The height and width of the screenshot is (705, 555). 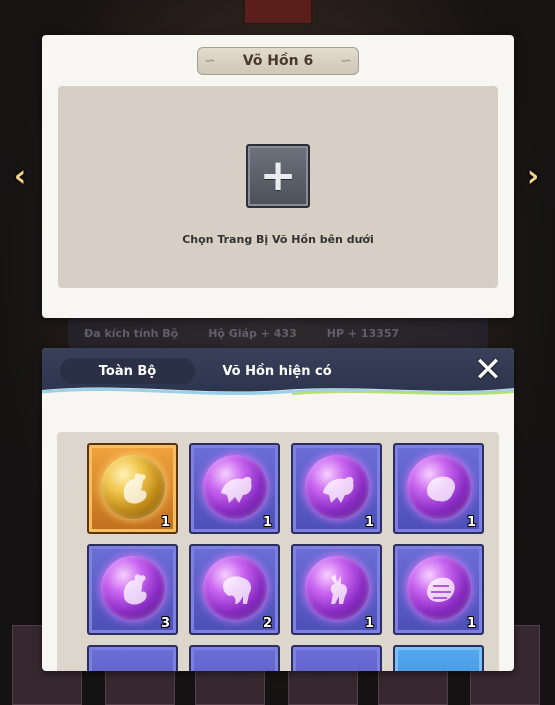 I want to click on bg-stat-text-3: HP + 13357, so click(x=363, y=333).